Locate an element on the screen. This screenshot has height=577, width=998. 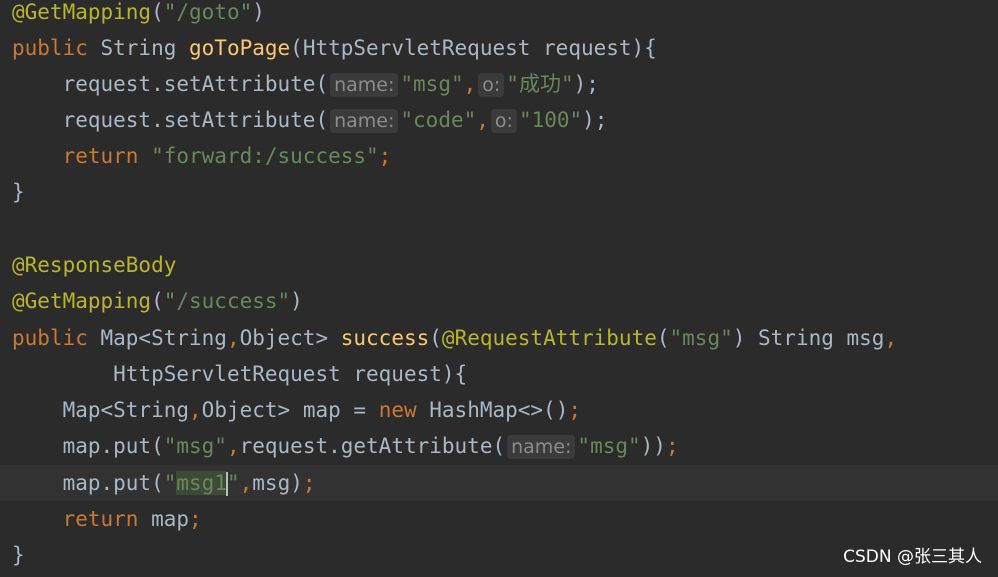
string-literal: "成功" is located at coordinates (540, 84).